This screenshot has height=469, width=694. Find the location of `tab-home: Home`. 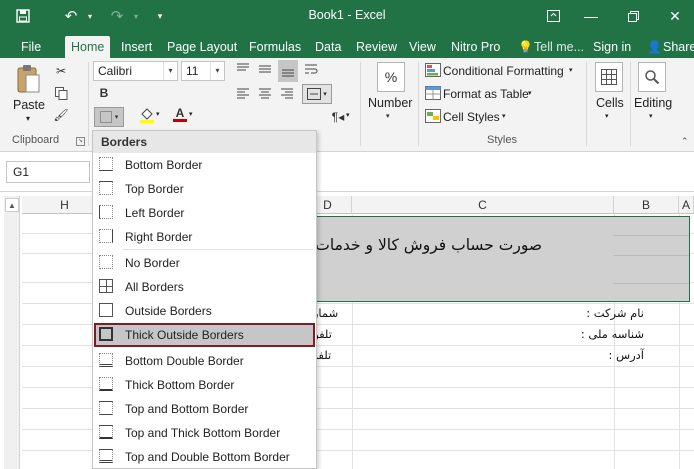

tab-home: Home is located at coordinates (88, 47).